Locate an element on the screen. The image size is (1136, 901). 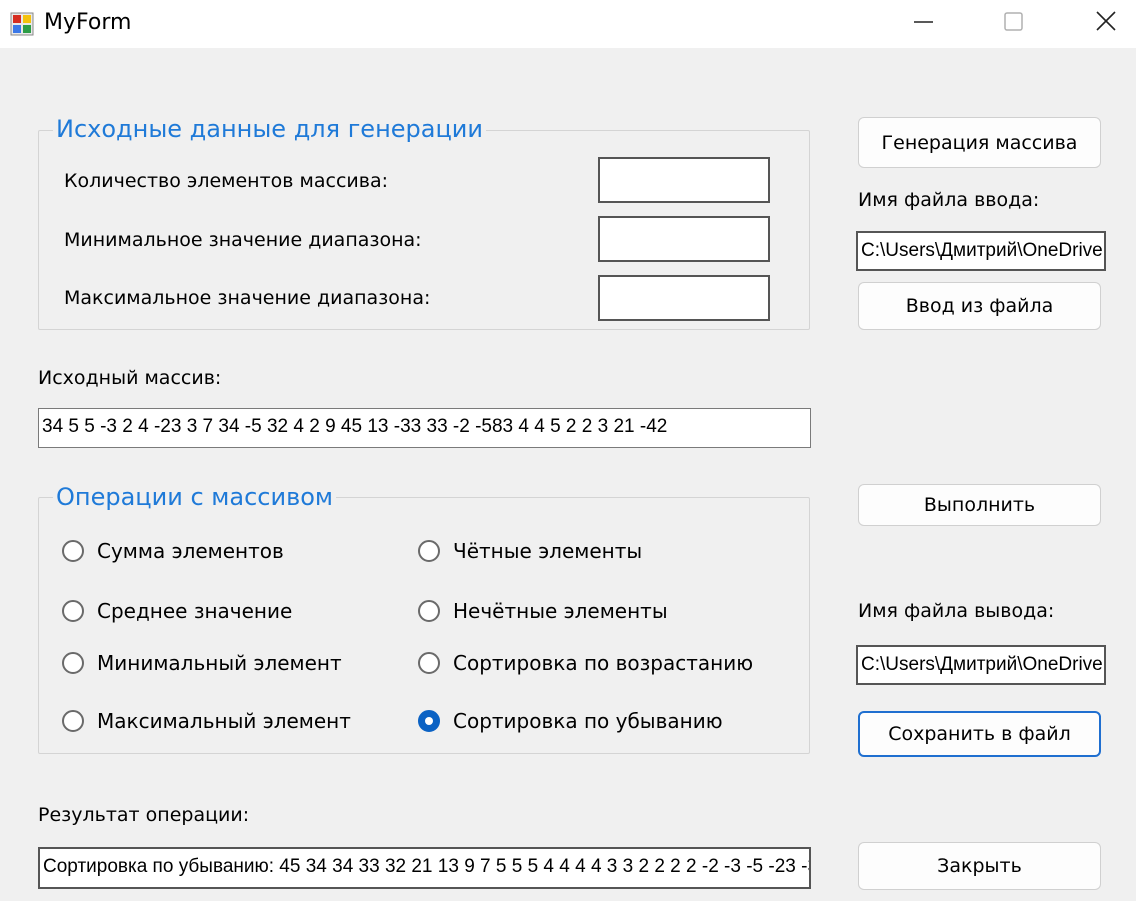
input-file-field: C:\Users\Дмитрий\OneDrive is located at coordinates (981, 251).